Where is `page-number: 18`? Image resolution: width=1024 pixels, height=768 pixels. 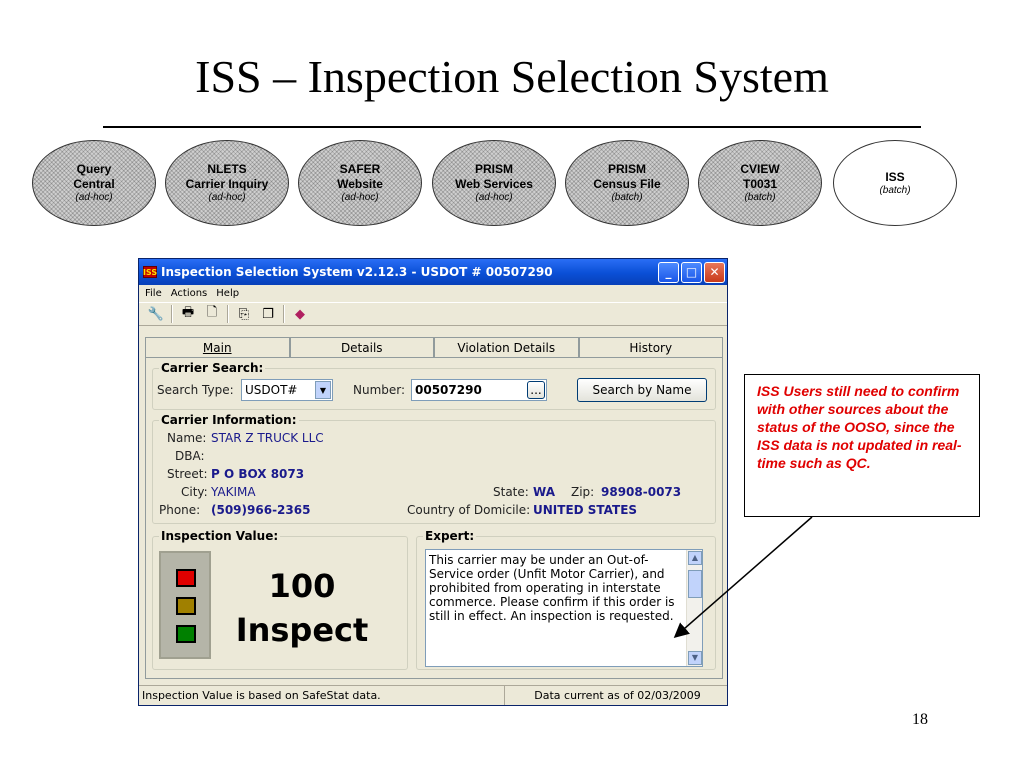 page-number: 18 is located at coordinates (920, 719).